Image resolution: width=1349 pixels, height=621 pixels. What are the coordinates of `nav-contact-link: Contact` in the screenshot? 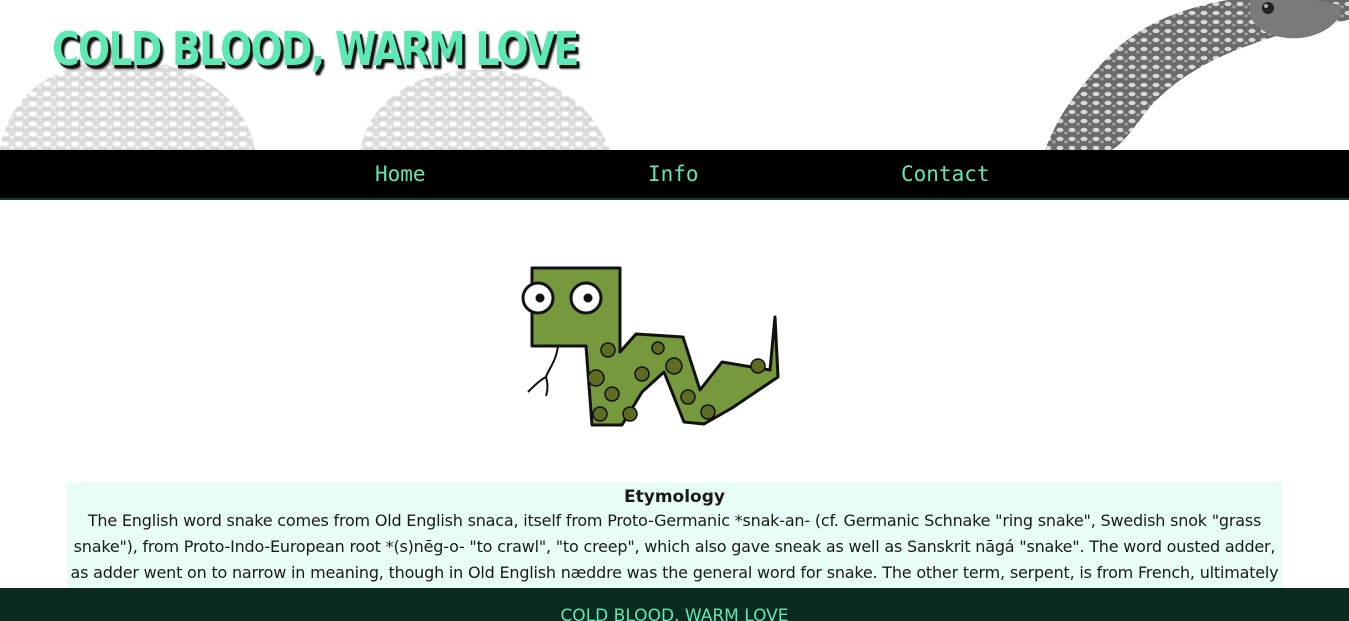 It's located at (945, 174).